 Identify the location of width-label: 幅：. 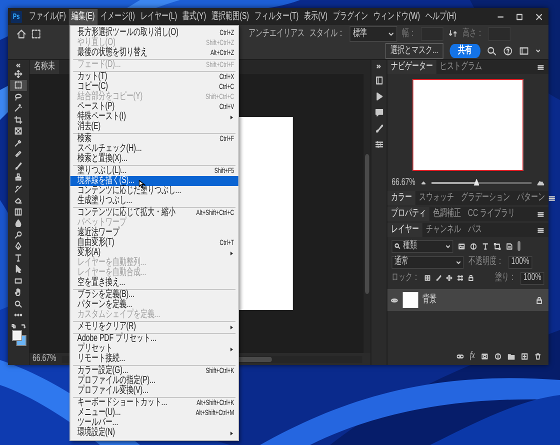
(409, 33).